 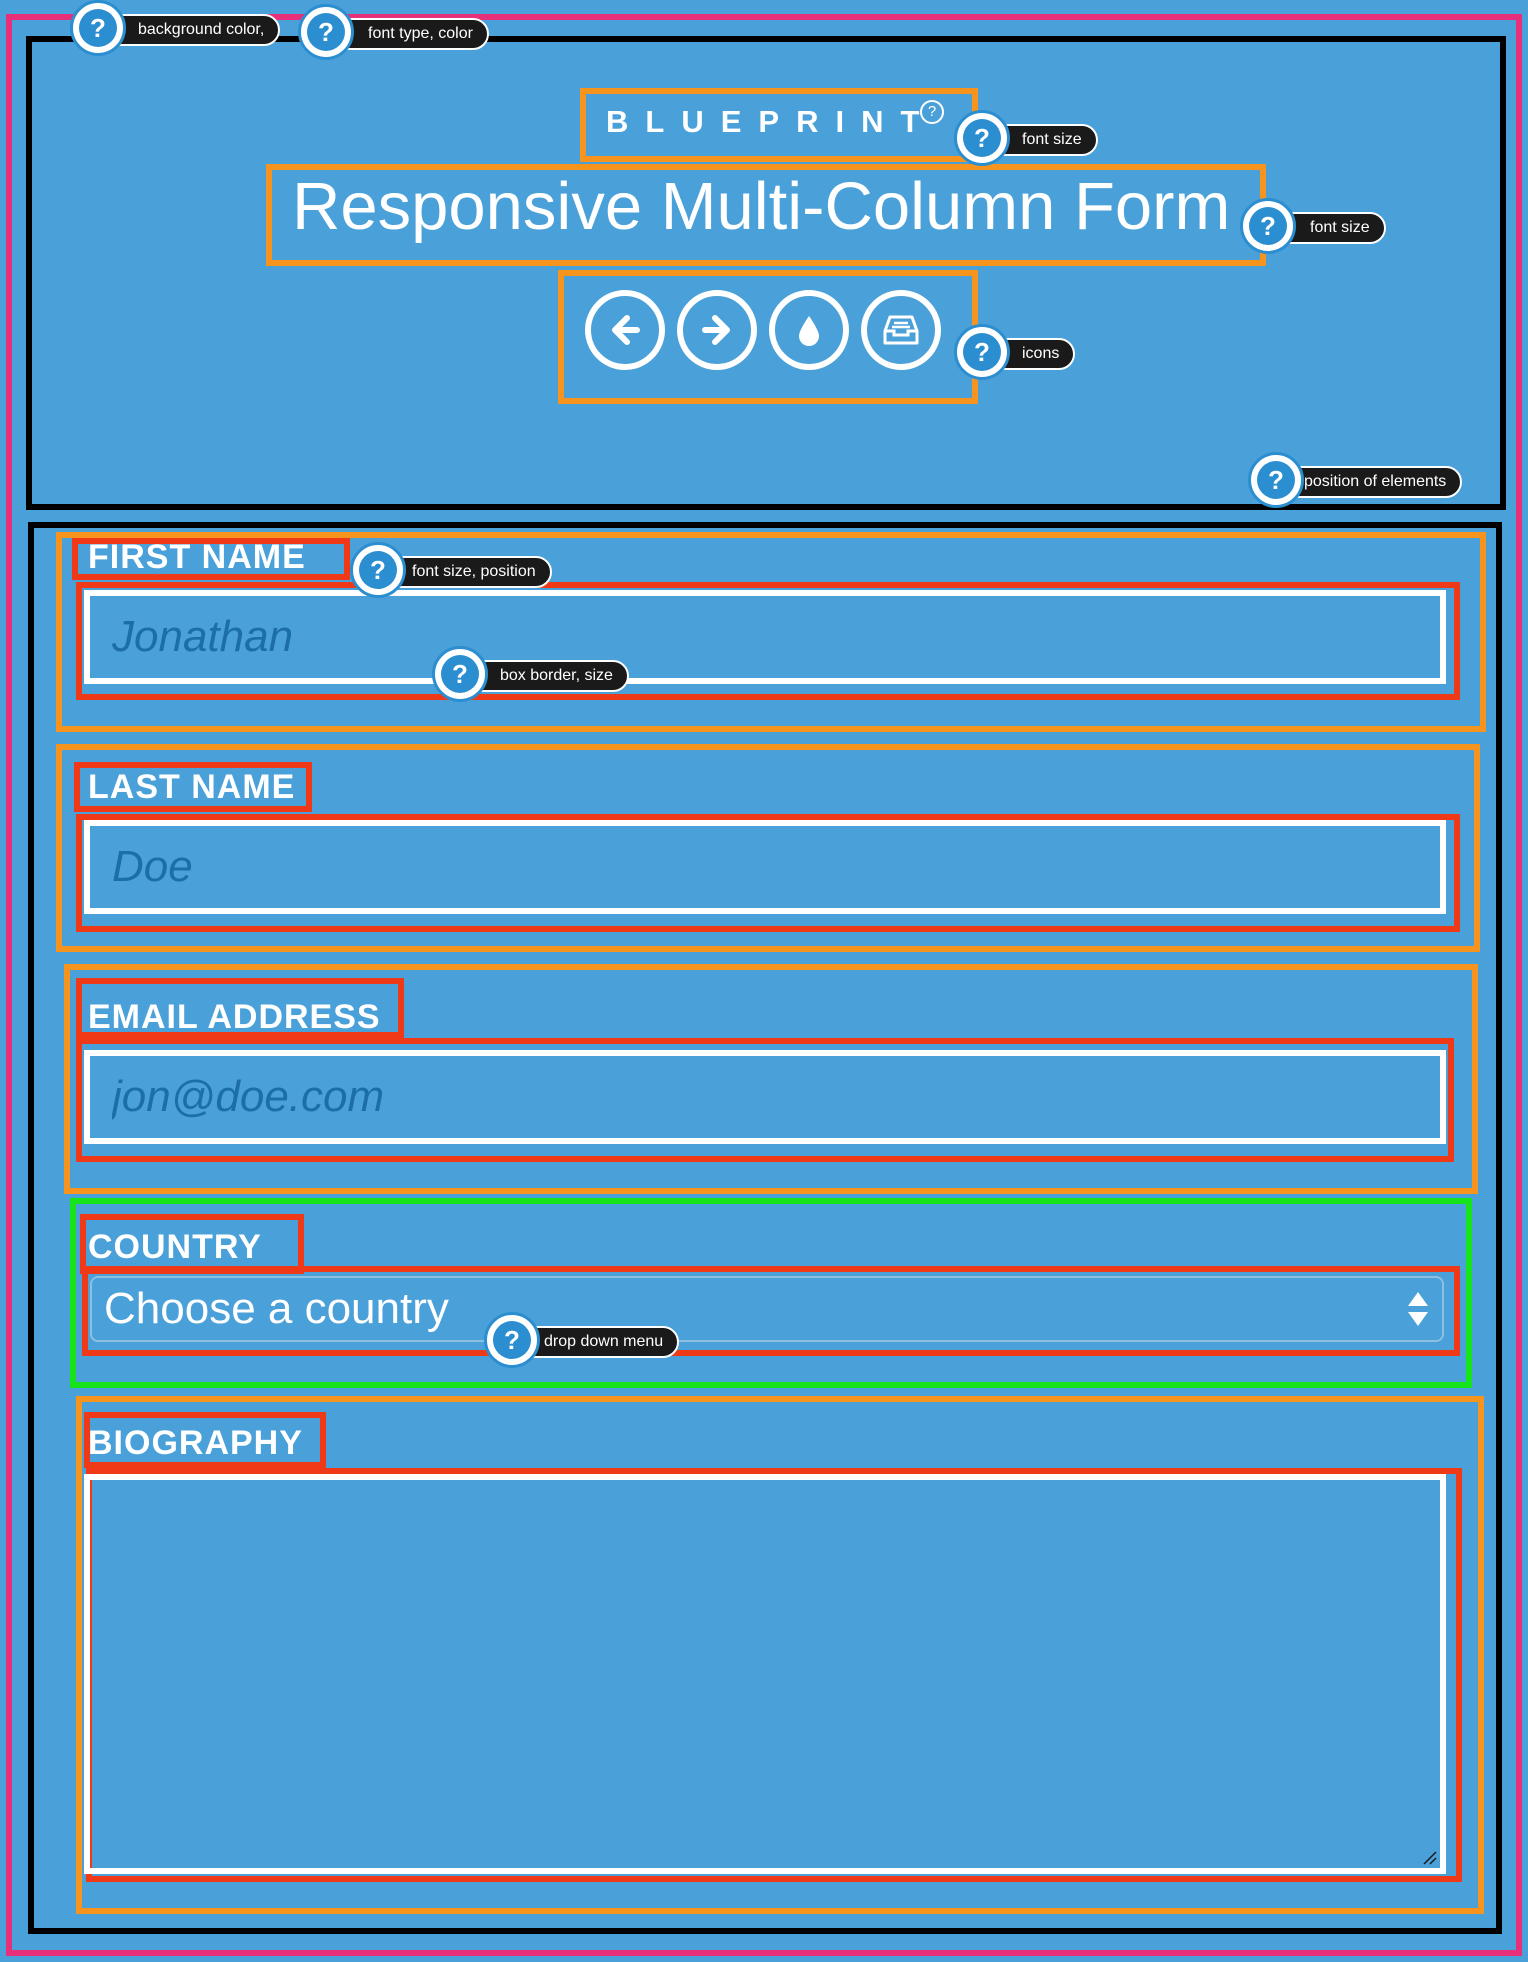 I want to click on inbox-button, so click(x=901, y=330).